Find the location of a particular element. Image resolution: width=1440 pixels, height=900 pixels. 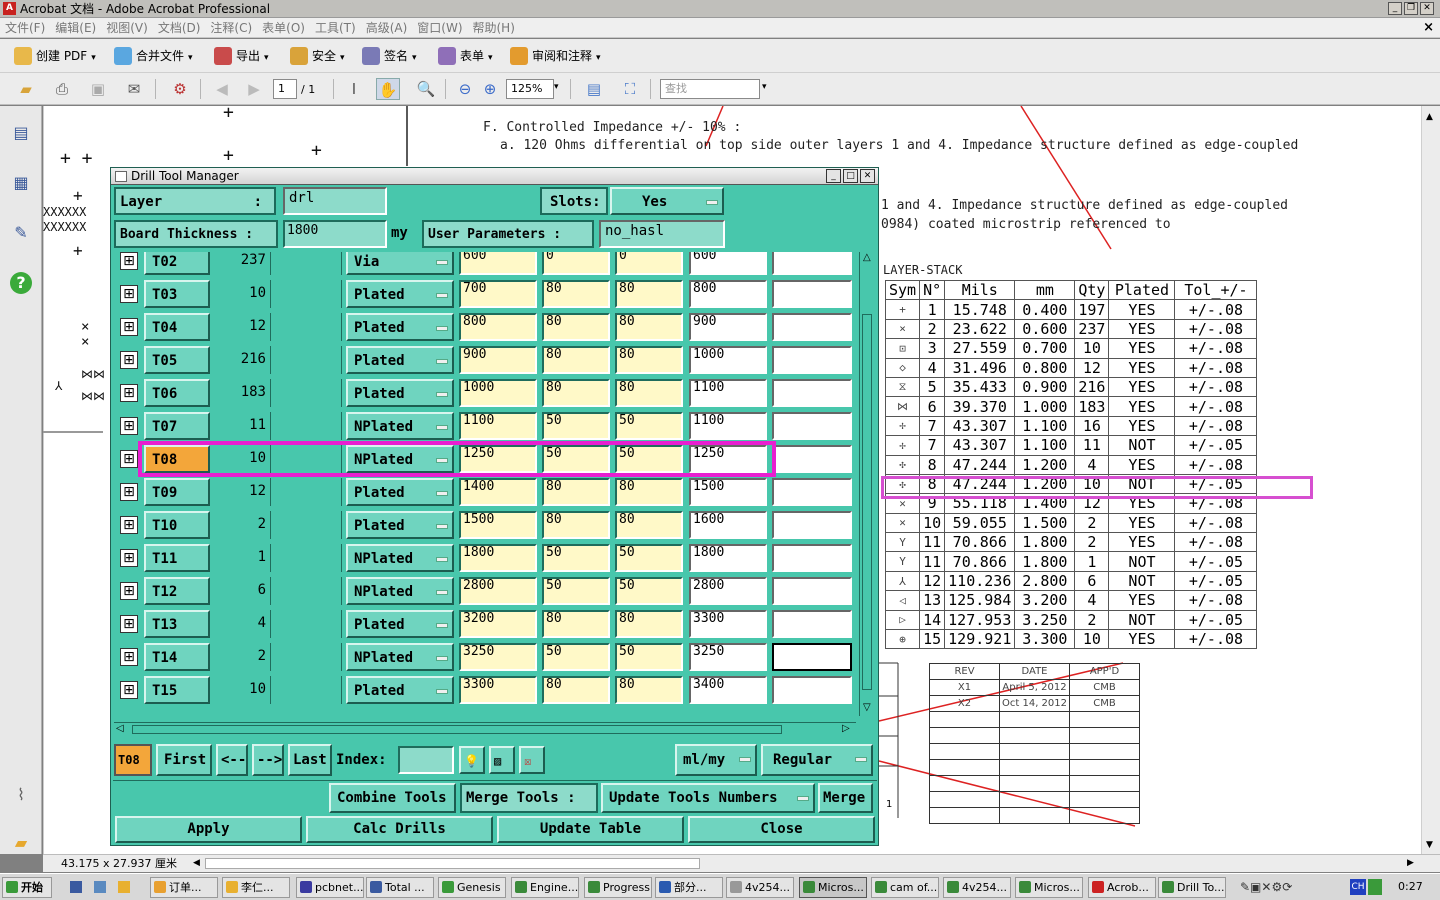

tool-size-field: 700 is located at coordinates (498, 294).